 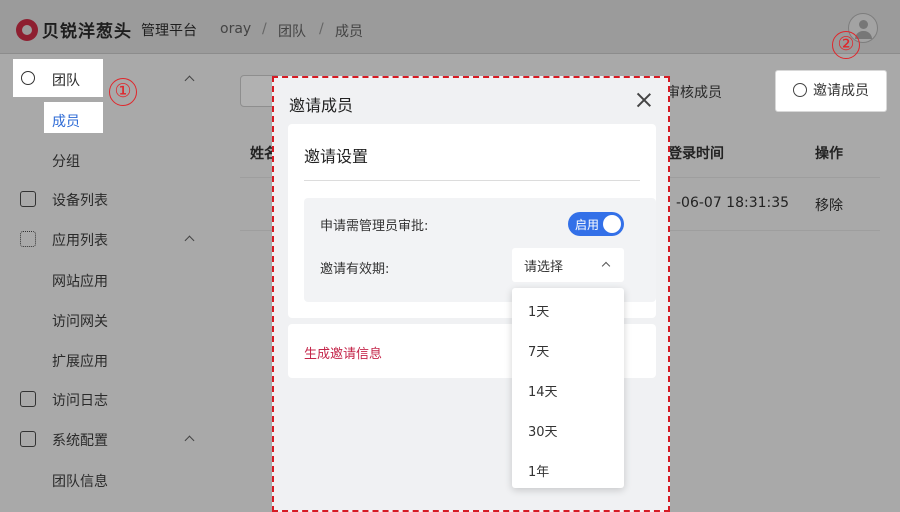 I want to click on log-icon, so click(x=28, y=399).